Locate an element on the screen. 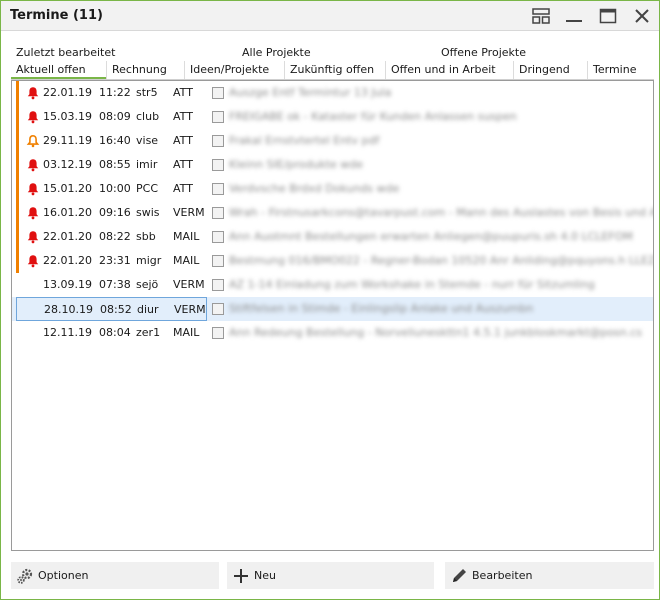  row-date: 12.11.19 is located at coordinates (67, 332).